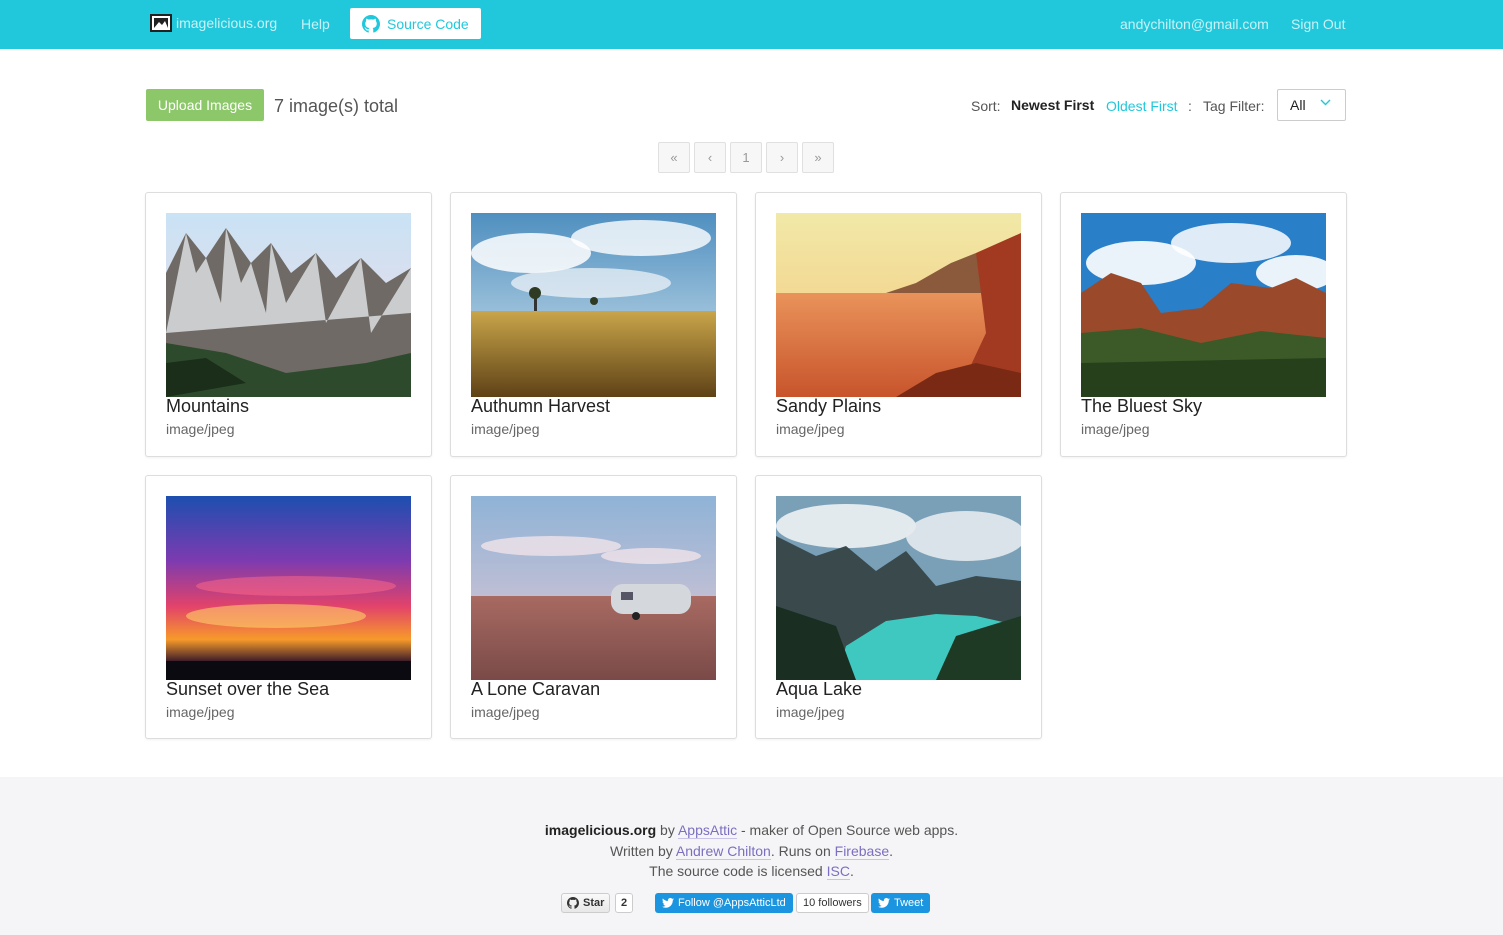 The width and height of the screenshot is (1503, 935). Describe the element at coordinates (710, 157) in the screenshot. I see `page-prev-button: ‹` at that location.